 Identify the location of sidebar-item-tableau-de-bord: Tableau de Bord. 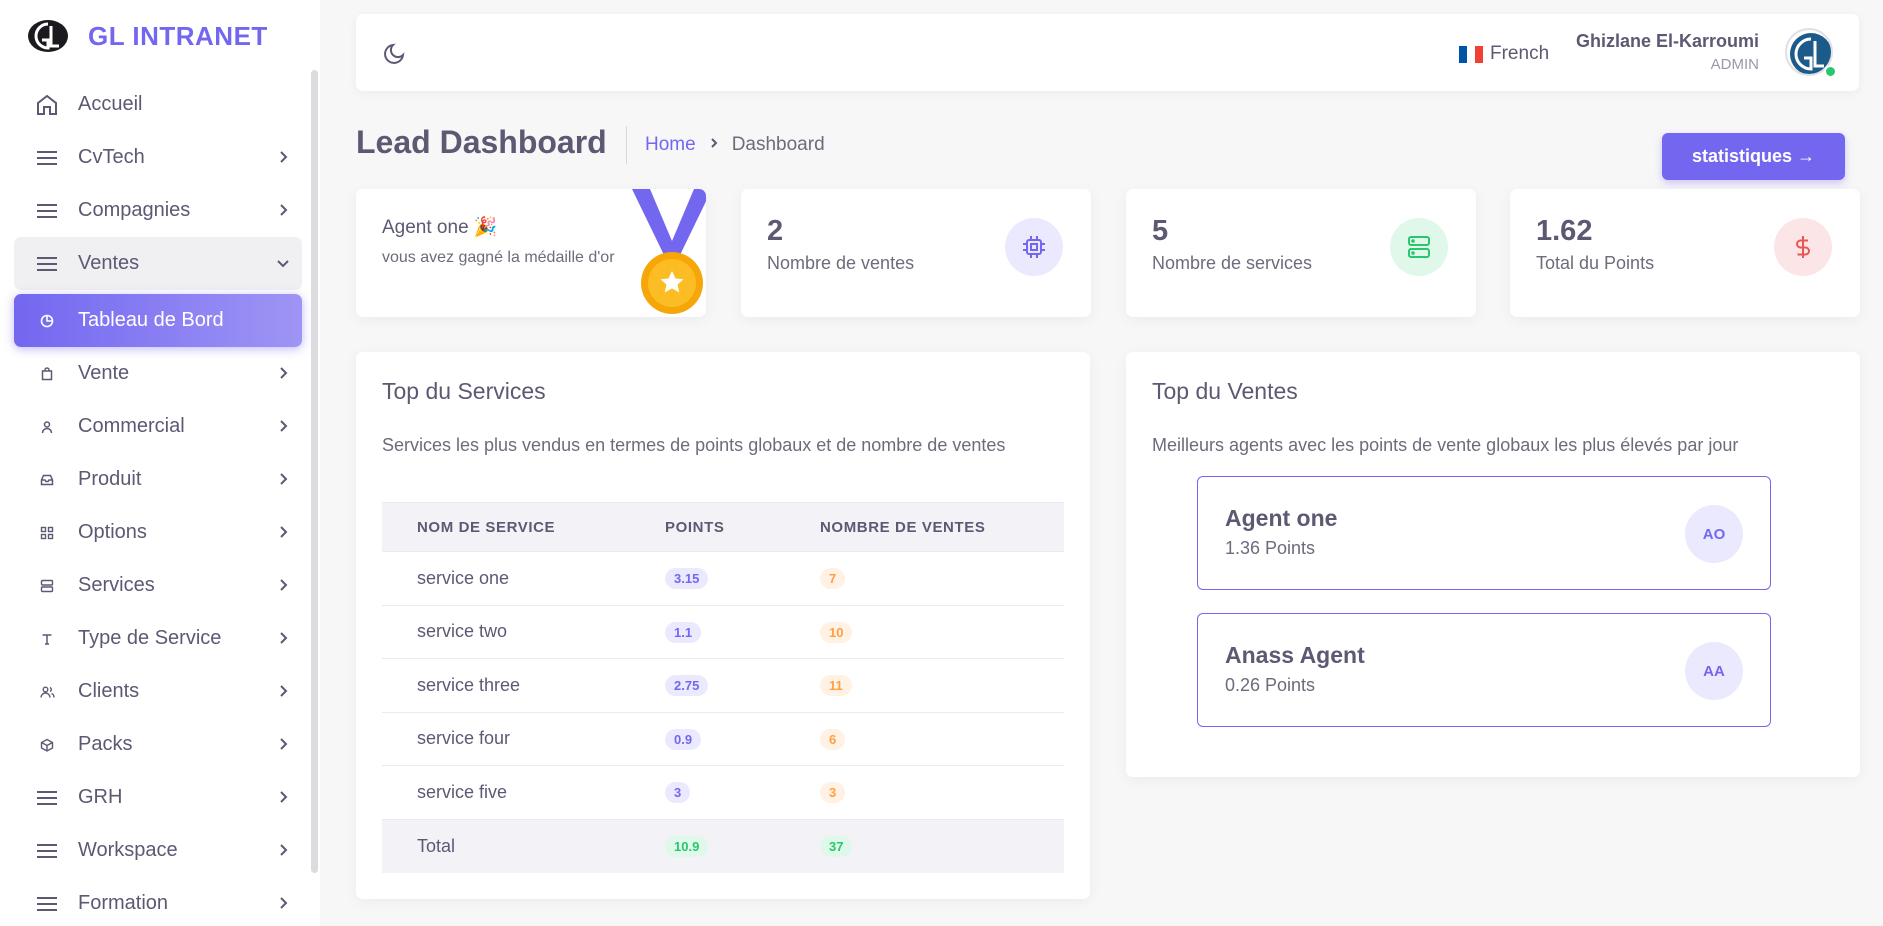
(158, 320).